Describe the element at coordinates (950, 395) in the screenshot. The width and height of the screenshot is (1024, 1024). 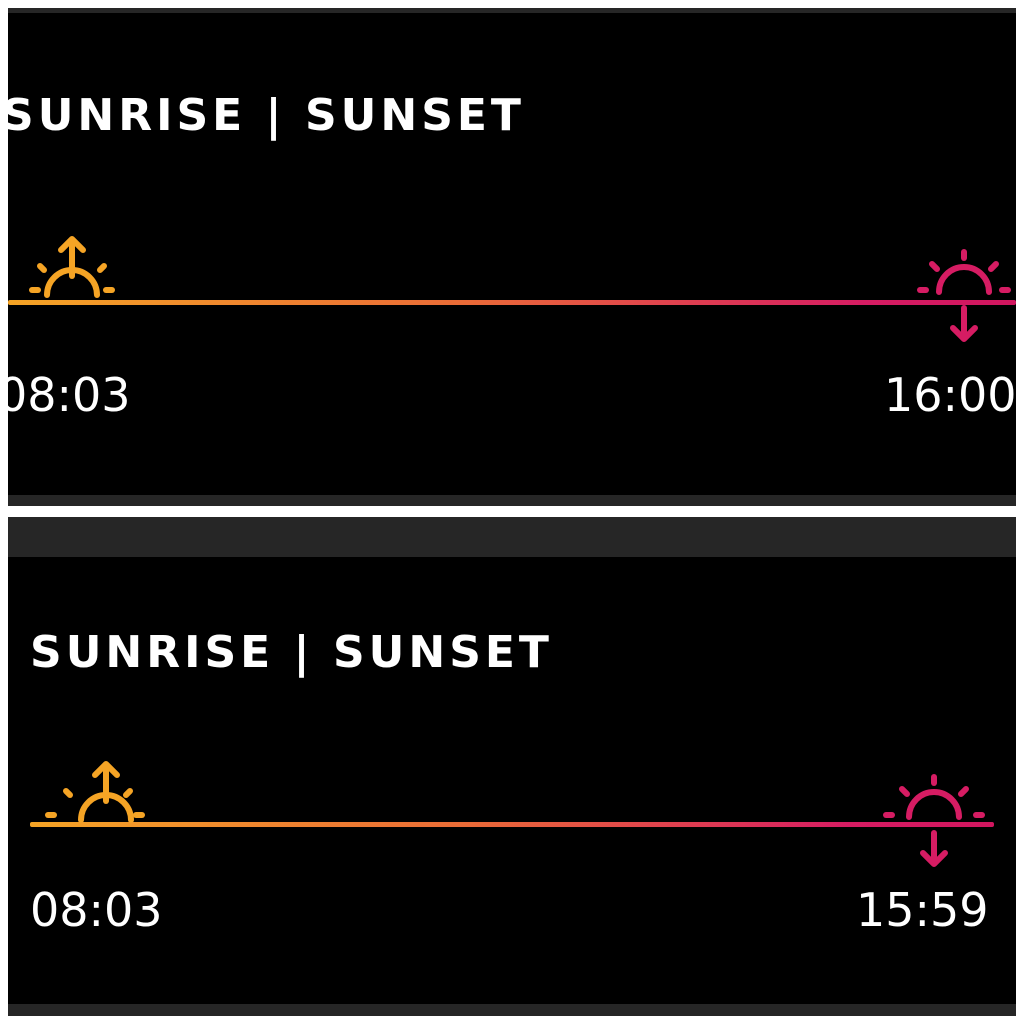
I see `sunset-time: 16:00` at that location.